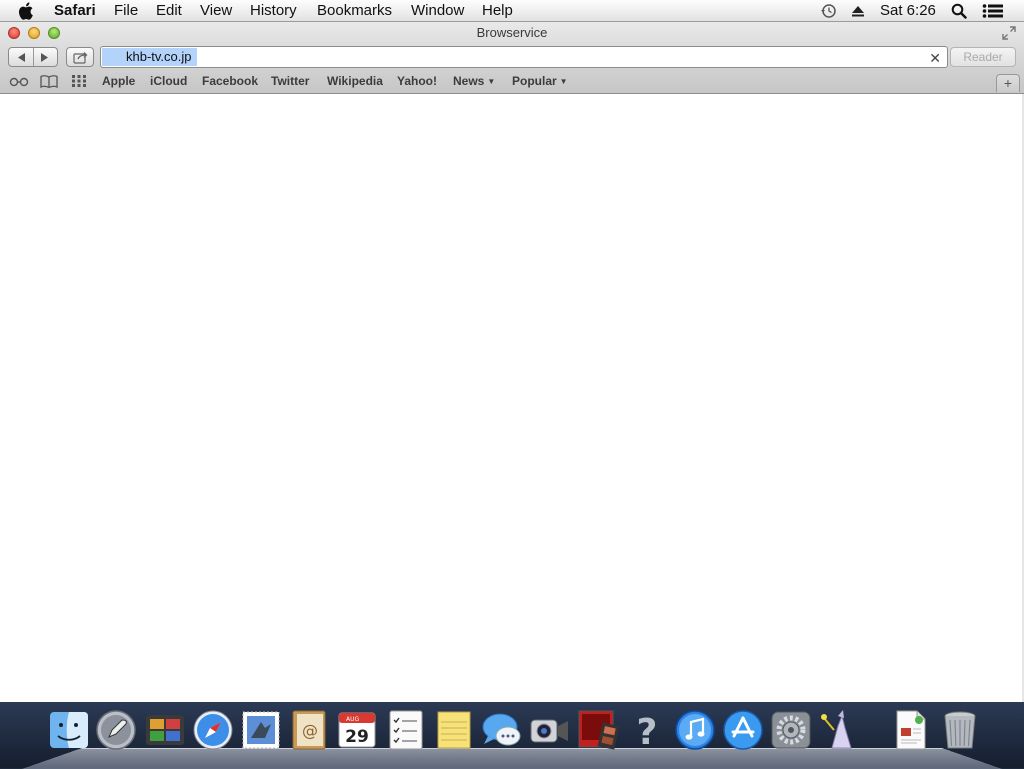  I want to click on bookmark-folder-popular: Popular ▼, so click(540, 81).